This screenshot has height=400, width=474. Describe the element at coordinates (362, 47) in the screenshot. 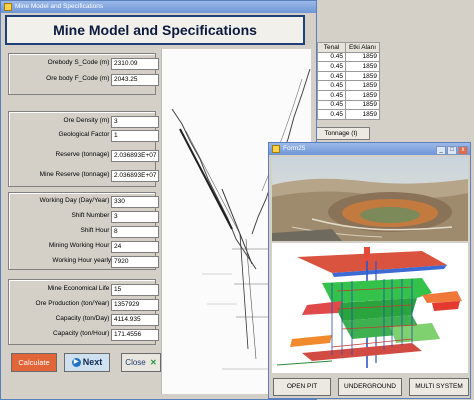

I see `column-header-etki-alani: Etki Alanı` at that location.